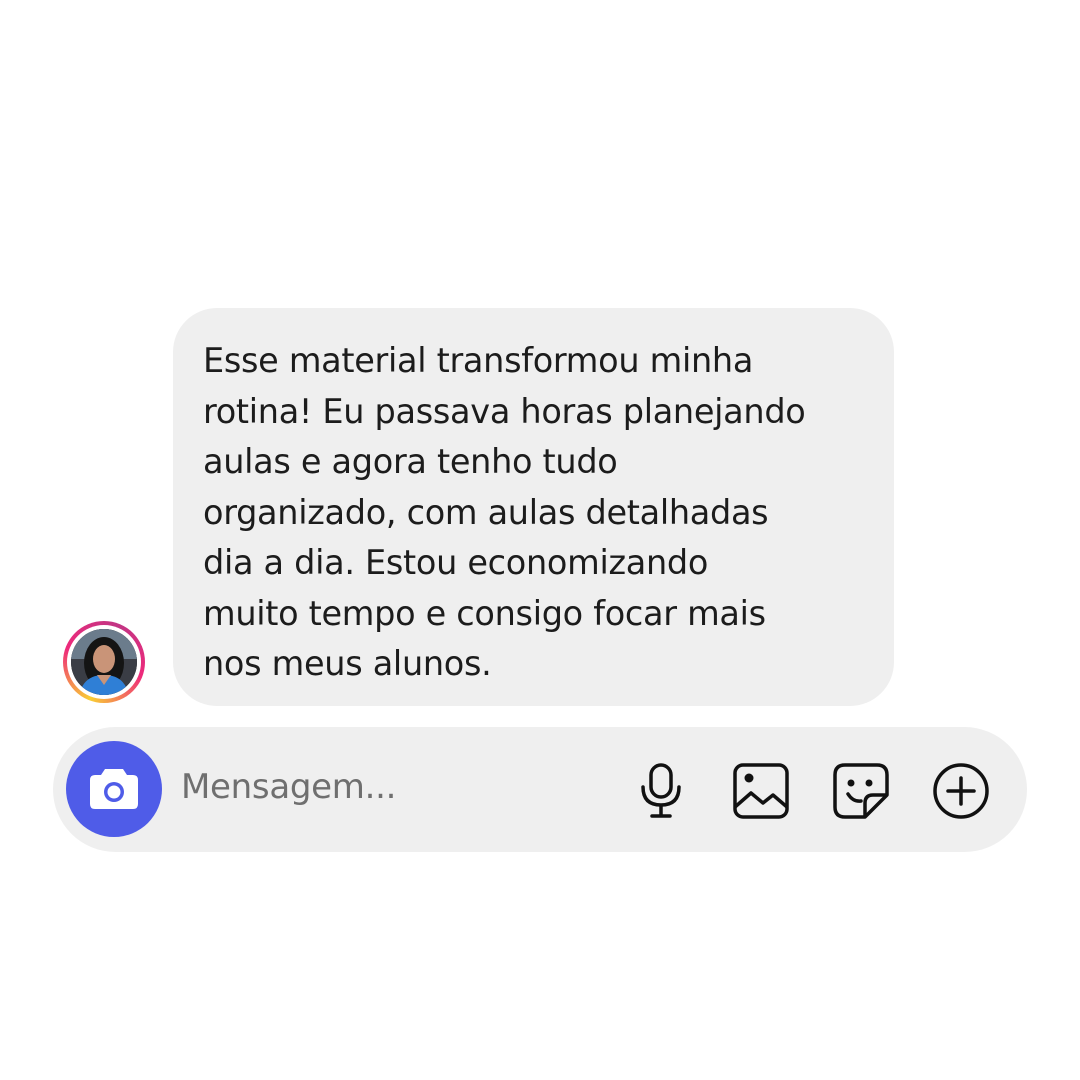  I want to click on sender-avatar, so click(104, 662).